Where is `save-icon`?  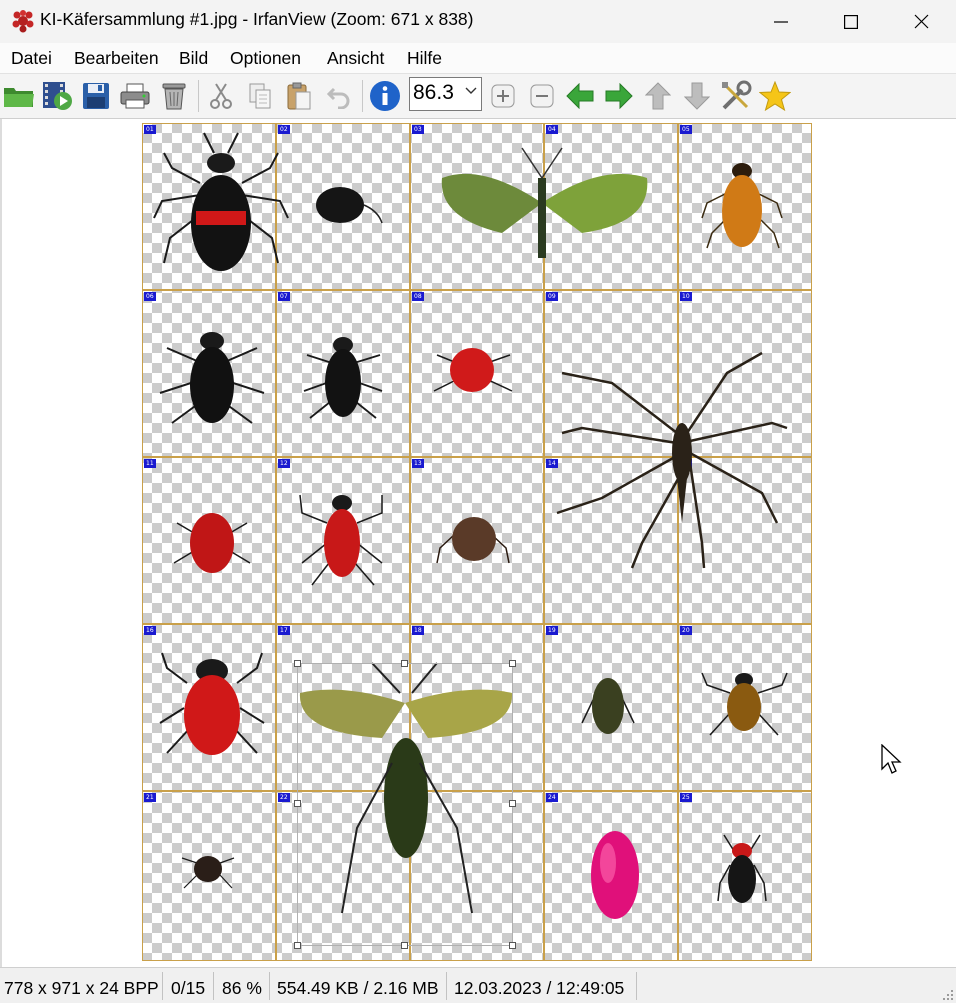
save-icon is located at coordinates (96, 96).